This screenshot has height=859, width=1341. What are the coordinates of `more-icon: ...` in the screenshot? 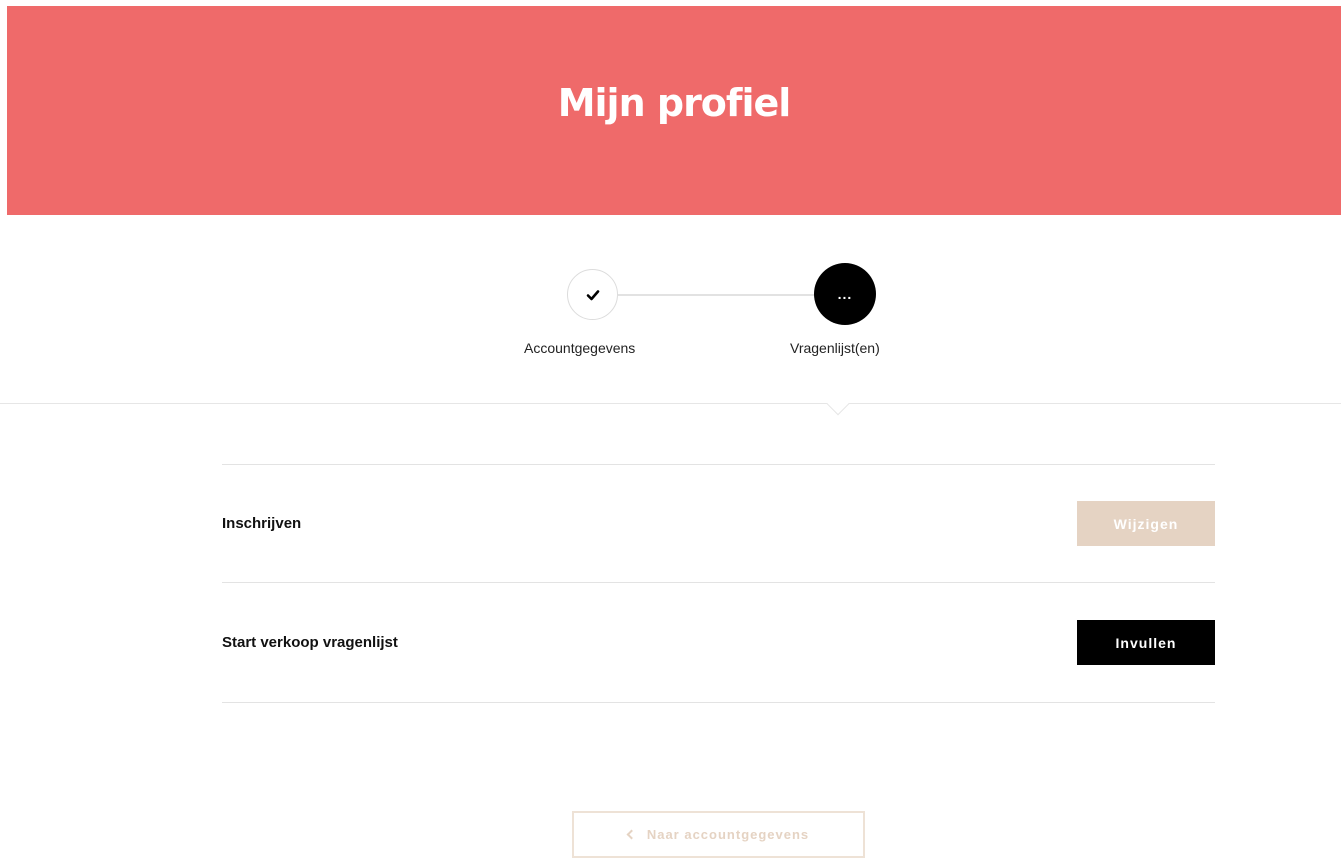 It's located at (845, 294).